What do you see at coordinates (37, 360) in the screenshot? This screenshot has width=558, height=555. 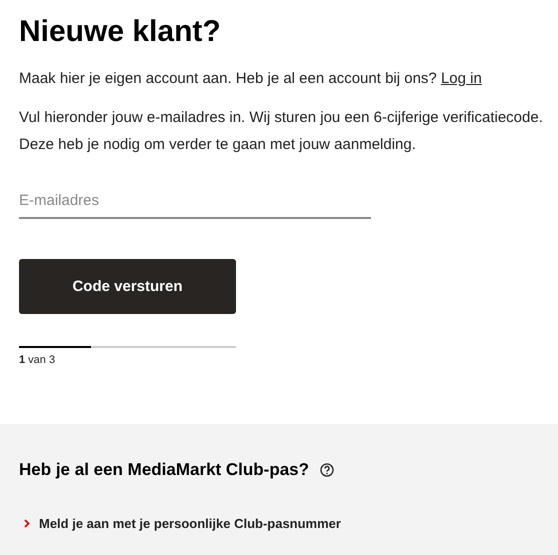 I see `step-label: 1 van 3` at bounding box center [37, 360].